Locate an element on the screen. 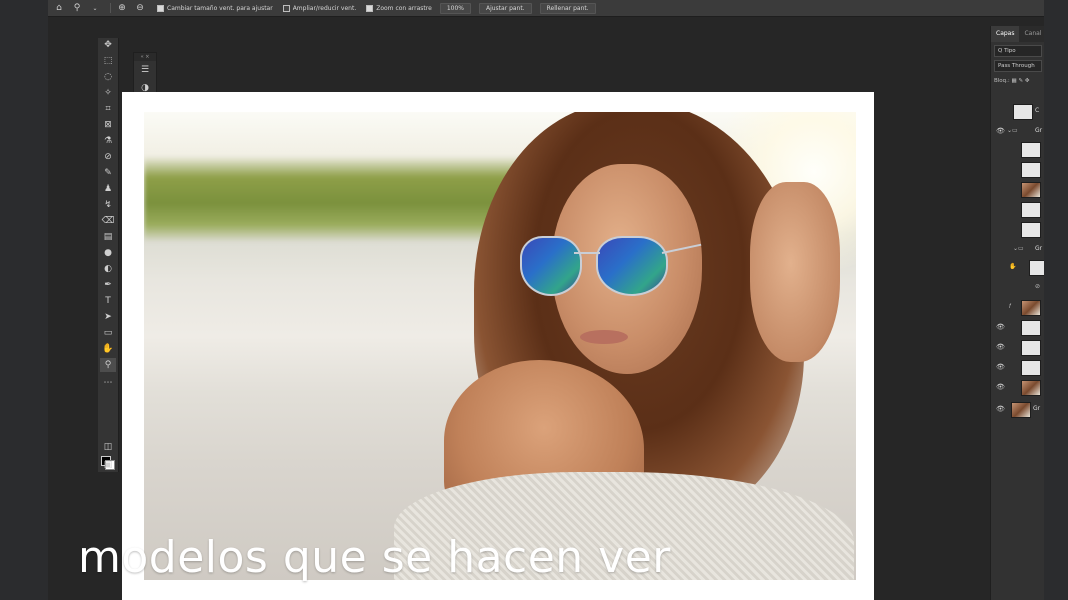 This screenshot has width=1068, height=600. scrubby-zoom-checkbox: Zoom con arrastre is located at coordinates (399, 8).